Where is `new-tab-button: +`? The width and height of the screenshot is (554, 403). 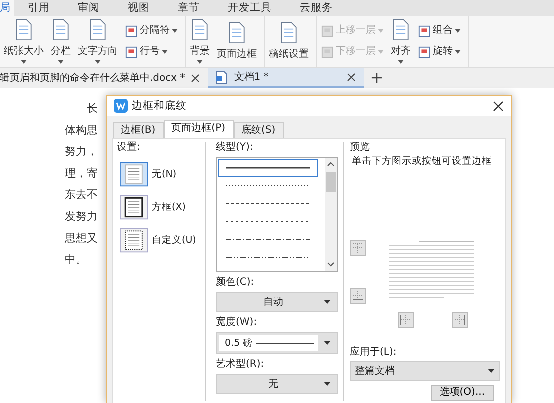
new-tab-button: + is located at coordinates (377, 78).